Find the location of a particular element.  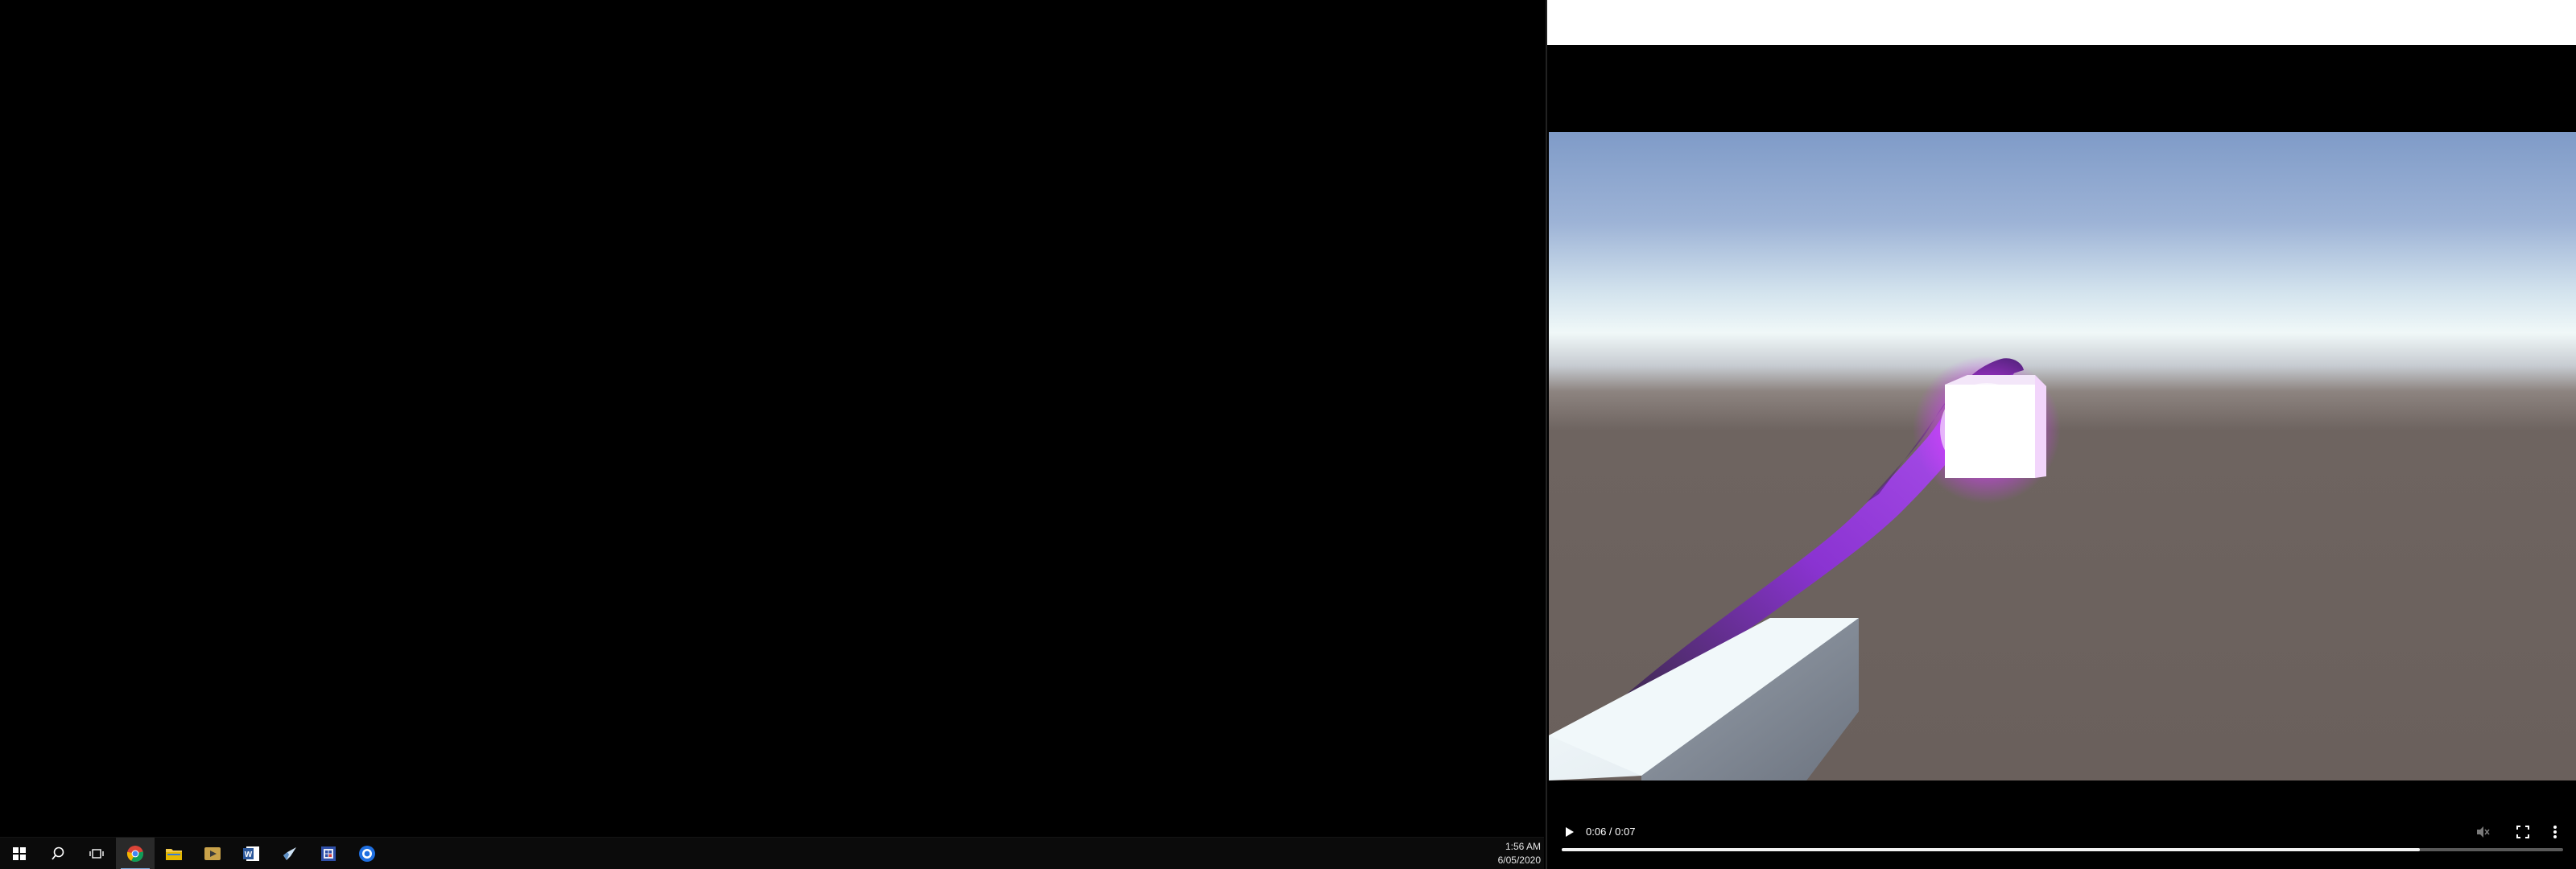

glowing-cube is located at coordinates (1987, 430).